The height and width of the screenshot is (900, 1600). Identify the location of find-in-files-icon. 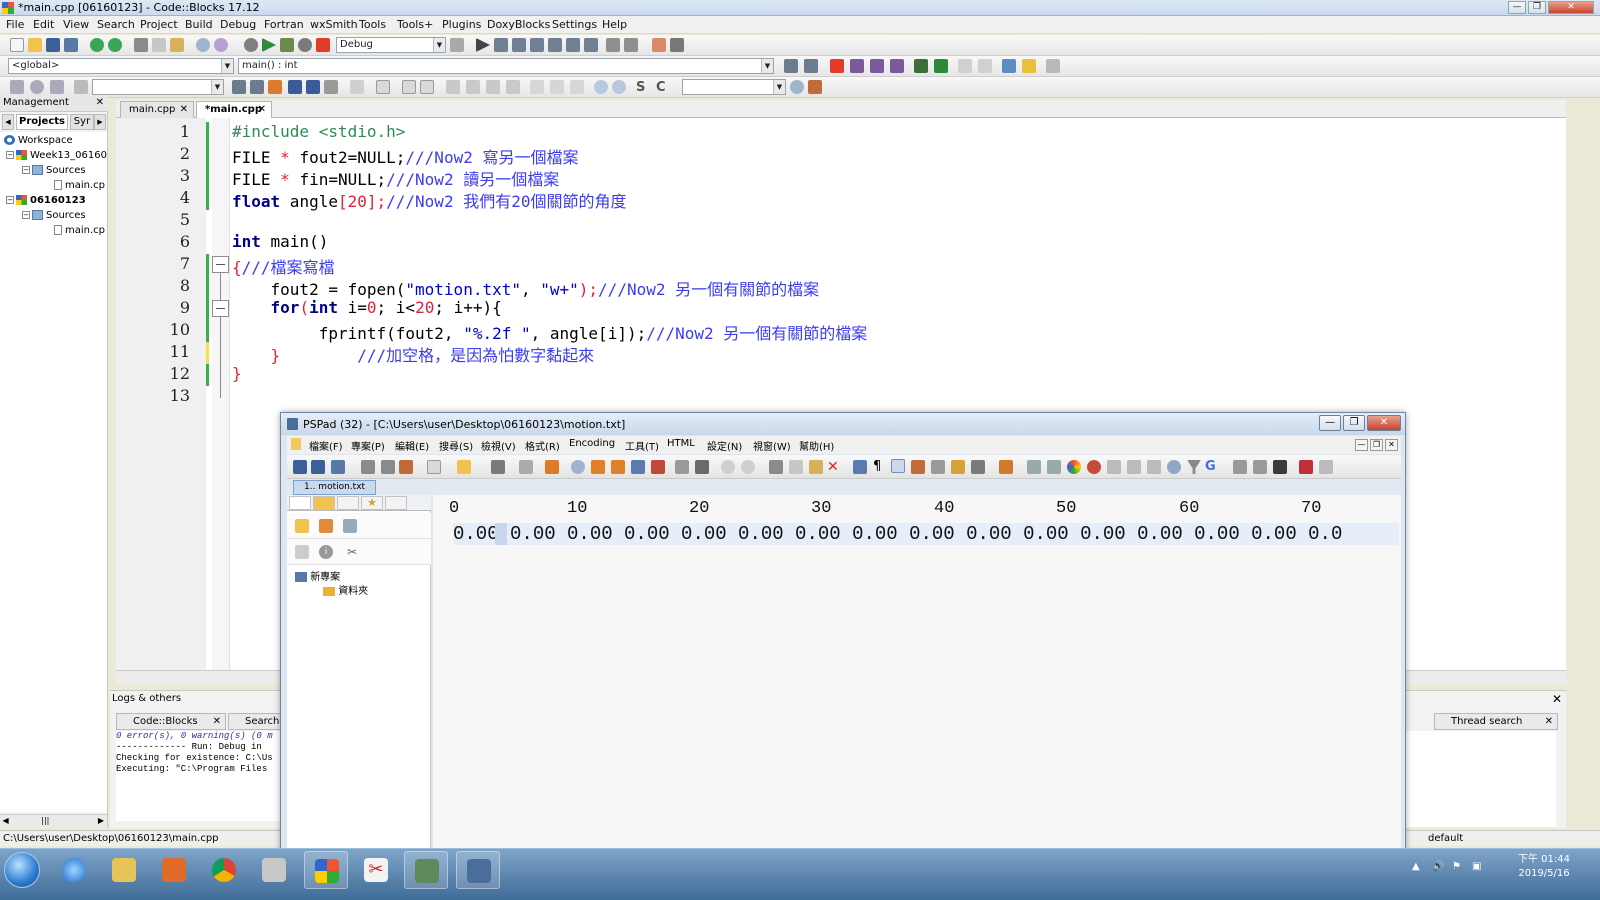
(618, 467).